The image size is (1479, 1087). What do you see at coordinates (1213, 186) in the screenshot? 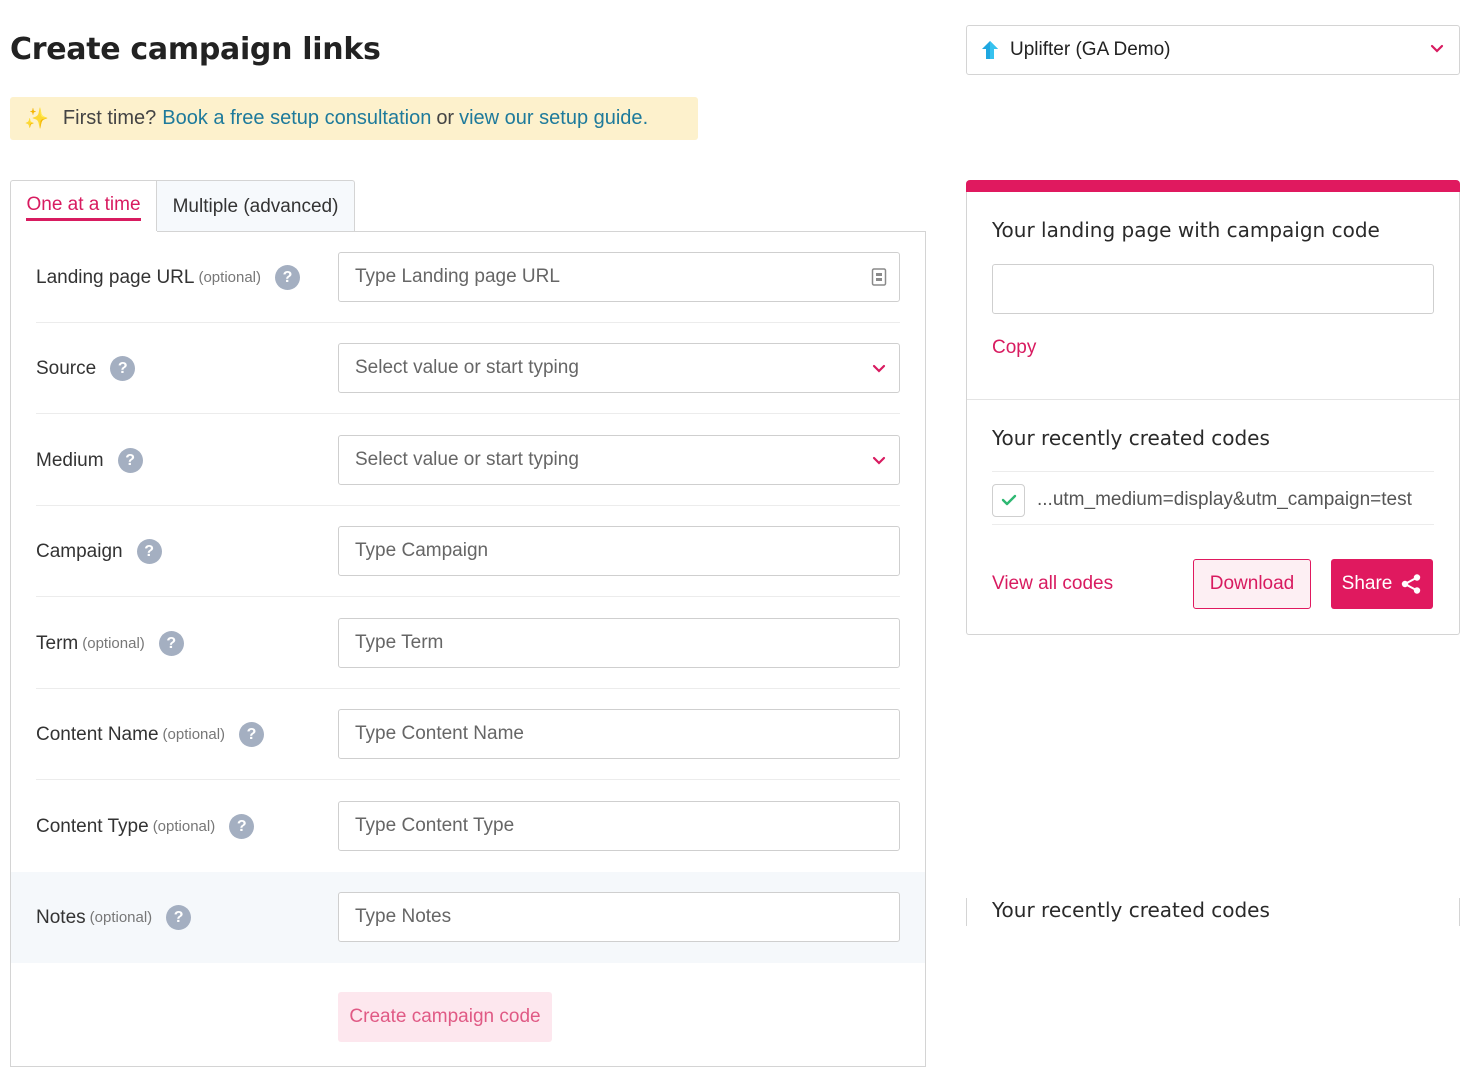
I see `accent-bar` at bounding box center [1213, 186].